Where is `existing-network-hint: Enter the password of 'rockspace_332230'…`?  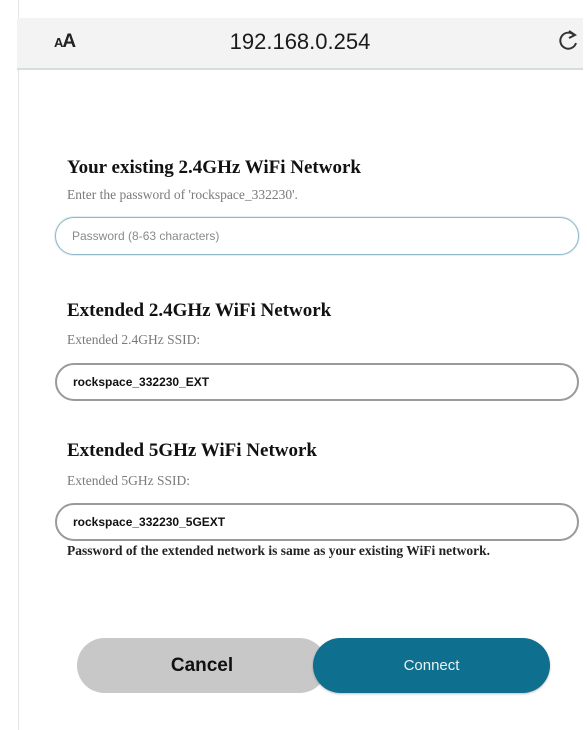 existing-network-hint: Enter the password of 'rockspace_332230'… is located at coordinates (182, 194).